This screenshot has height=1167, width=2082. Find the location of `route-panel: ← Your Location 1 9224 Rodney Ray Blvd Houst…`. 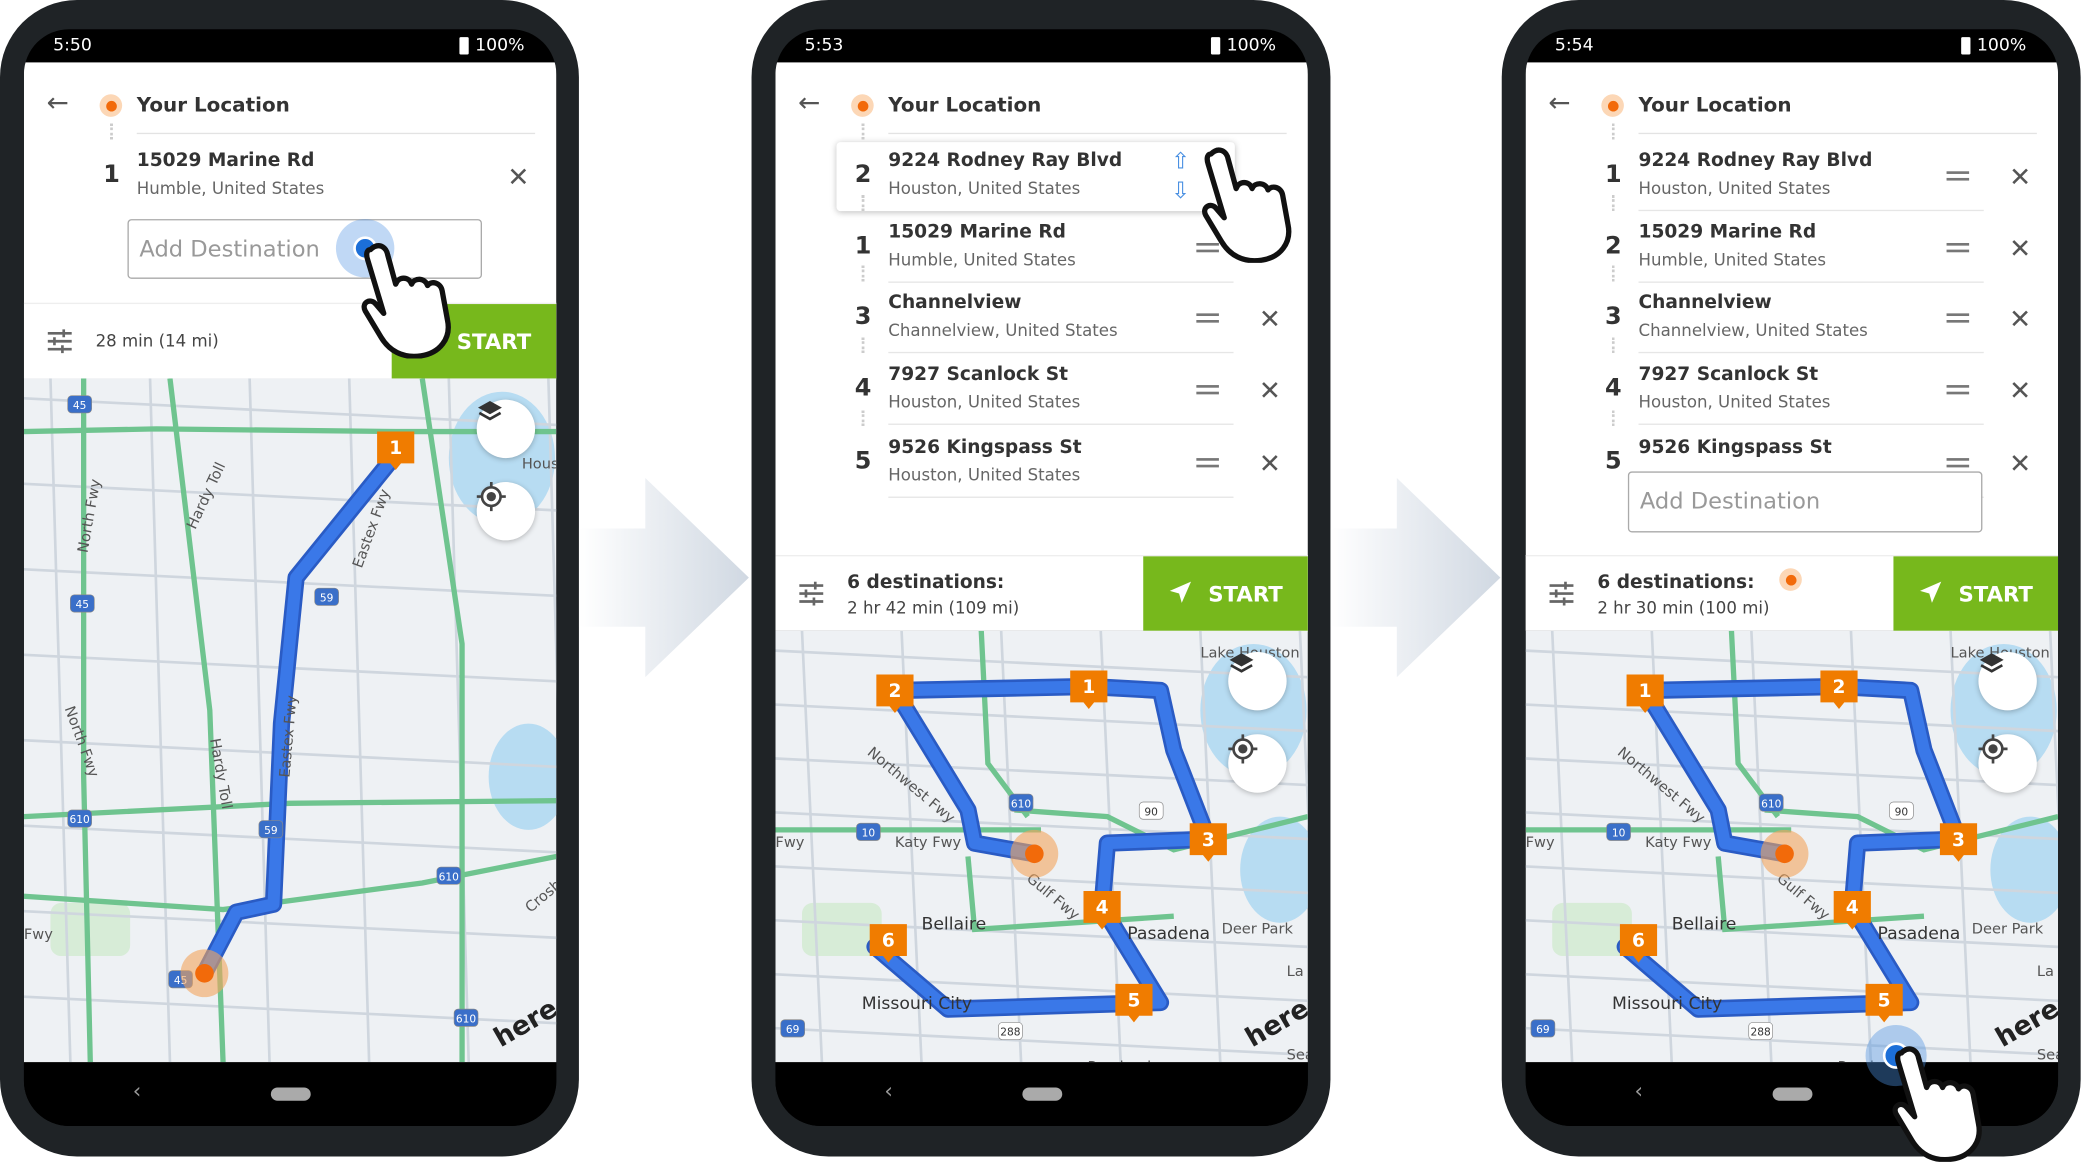

route-panel: ← Your Location 1 9224 Rodney Ray Blvd Houst… is located at coordinates (1792, 347).